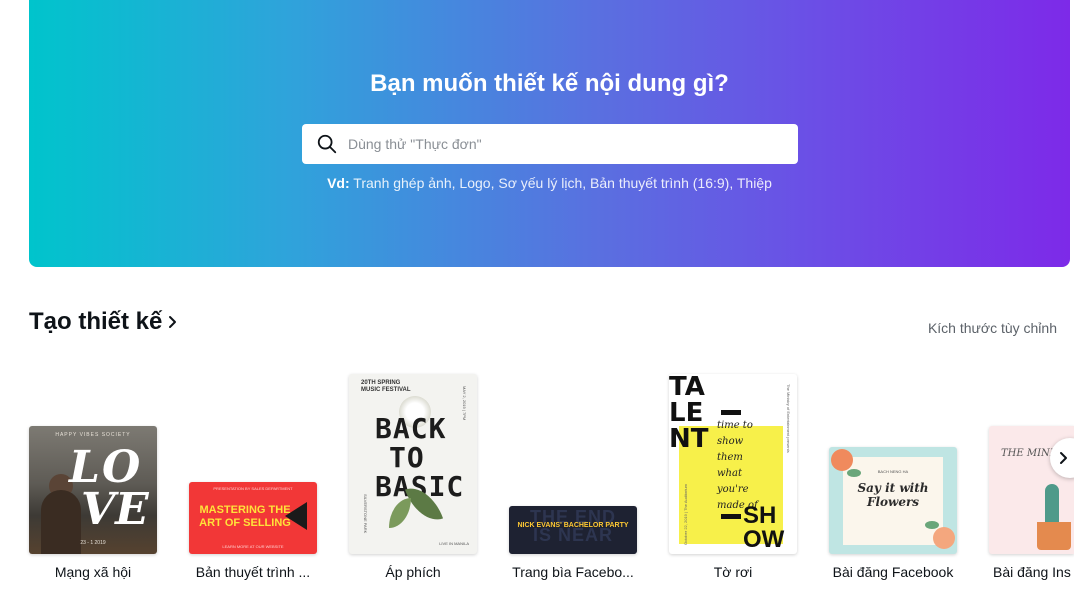 The height and width of the screenshot is (593, 1074). I want to click on thumb-heading: BACK TO BASIC, so click(420, 457).